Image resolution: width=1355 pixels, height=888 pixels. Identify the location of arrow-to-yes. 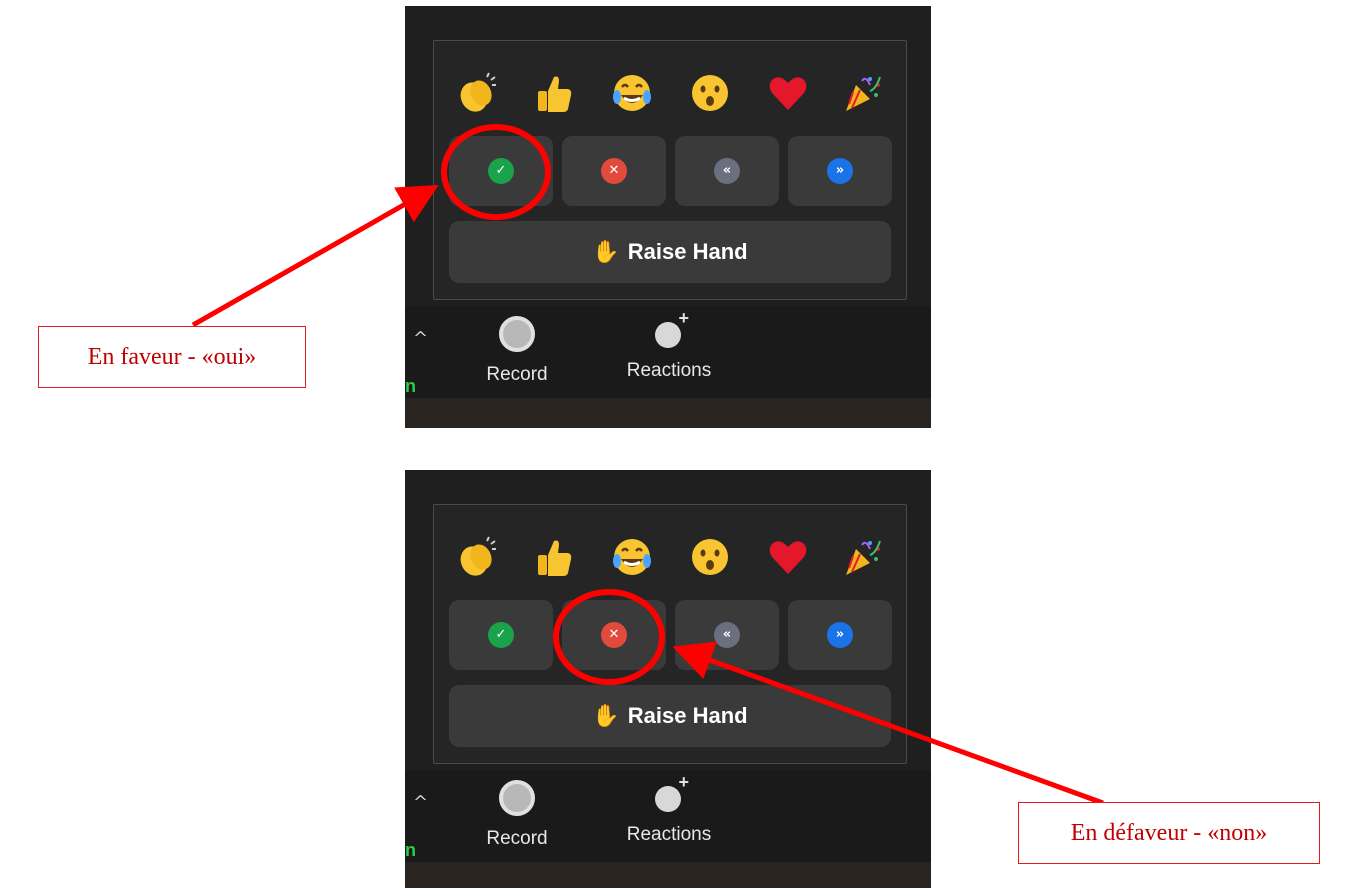
(315, 256).